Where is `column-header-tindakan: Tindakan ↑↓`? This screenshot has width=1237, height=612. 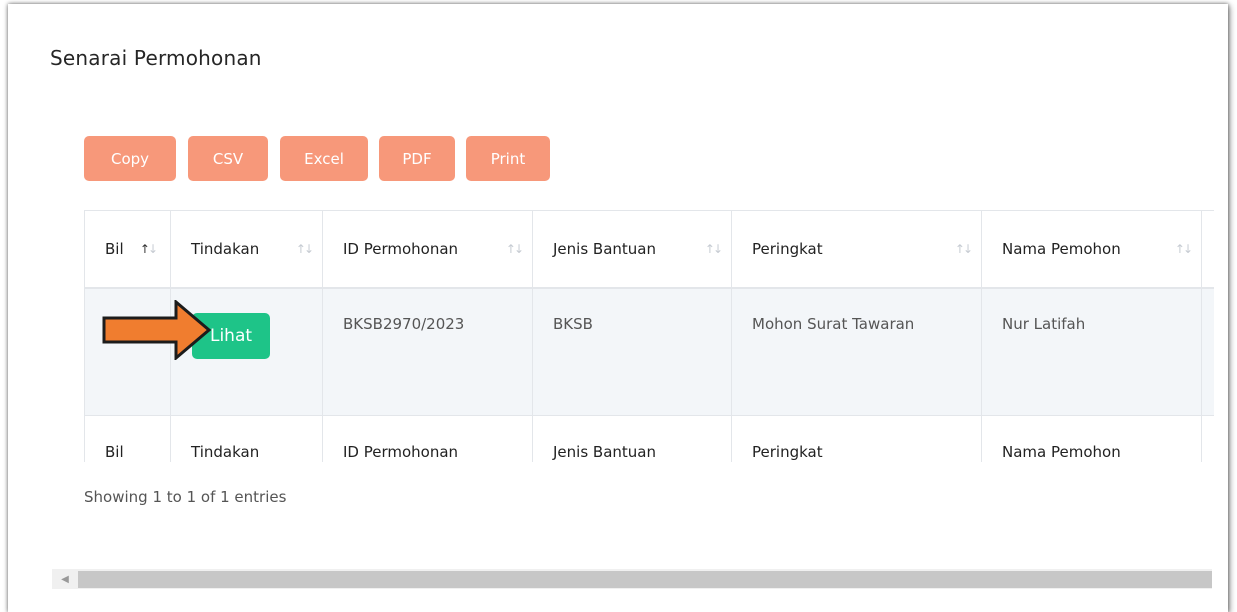 column-header-tindakan: Tindakan ↑↓ is located at coordinates (246, 249).